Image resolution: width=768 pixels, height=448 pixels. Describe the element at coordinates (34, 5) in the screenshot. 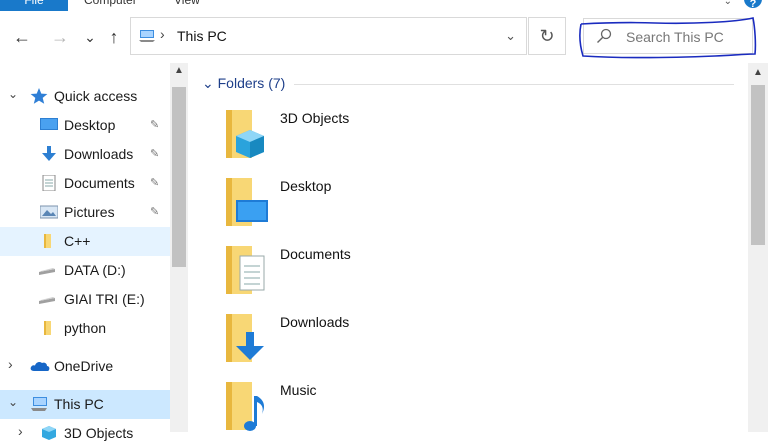

I see `tab-file: File` at that location.